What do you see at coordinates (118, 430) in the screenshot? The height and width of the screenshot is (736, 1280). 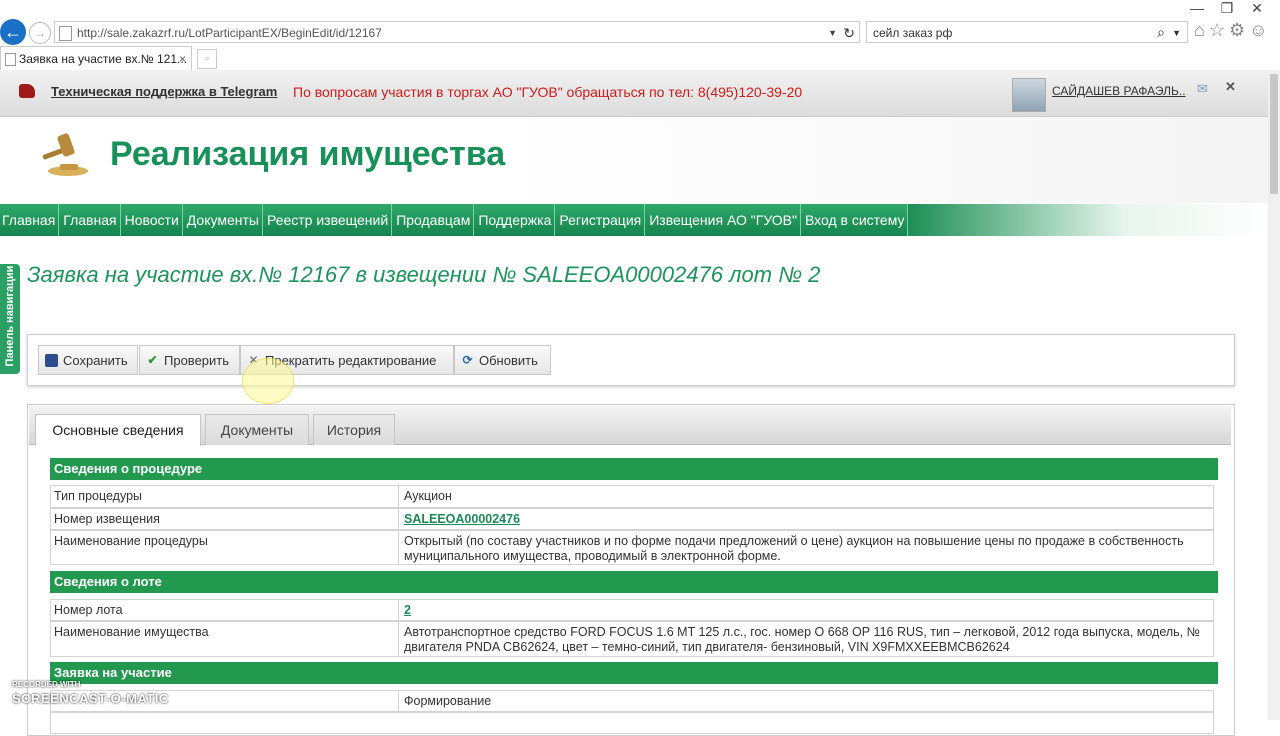 I see `tab-main-info: Основные сведения` at bounding box center [118, 430].